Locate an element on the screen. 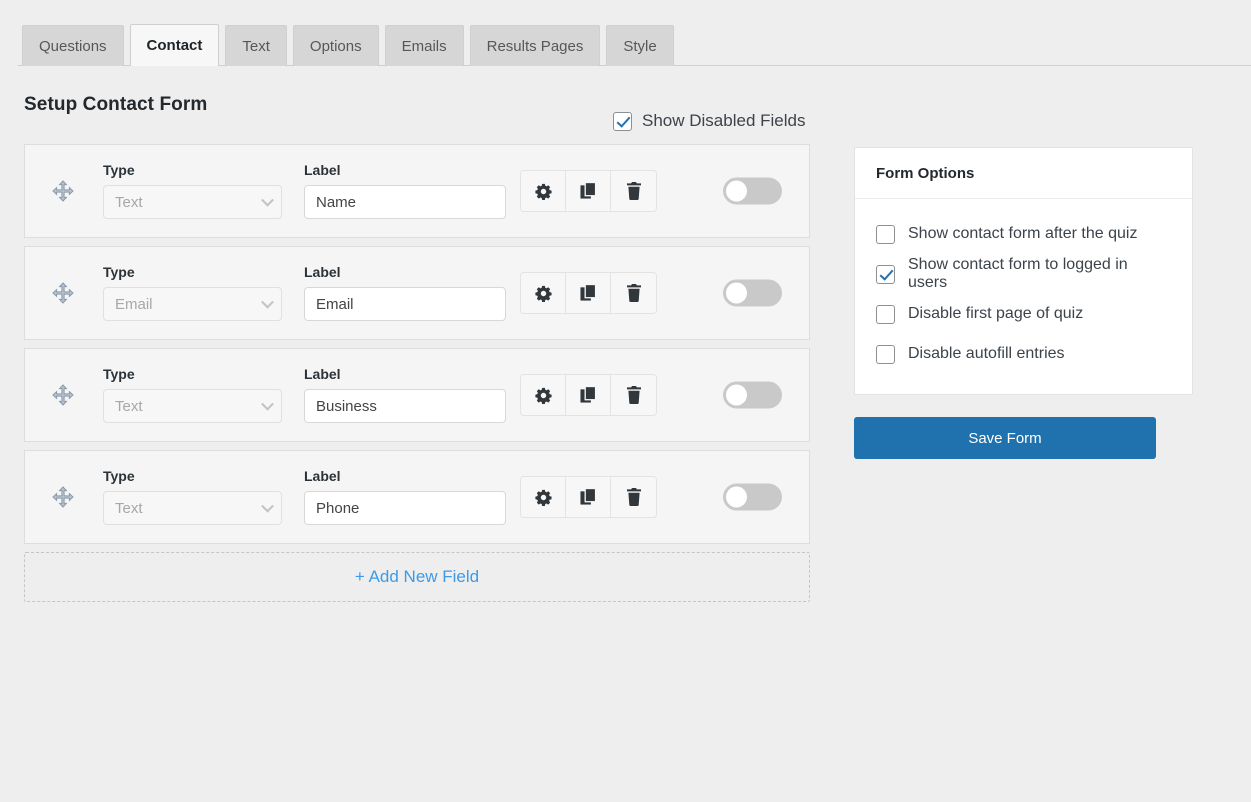 The width and height of the screenshot is (1251, 802). form-option-row: Disable autofill entries is located at coordinates (1023, 354).